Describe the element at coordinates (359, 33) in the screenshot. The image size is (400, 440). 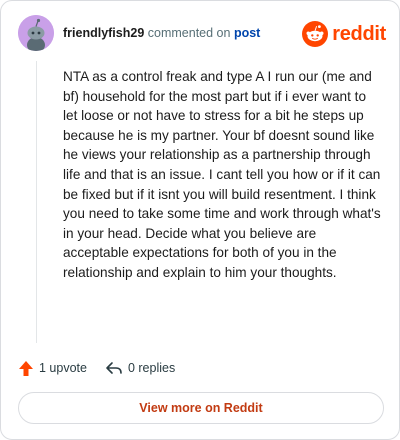
I see `reddit-wordmark: reddit` at that location.